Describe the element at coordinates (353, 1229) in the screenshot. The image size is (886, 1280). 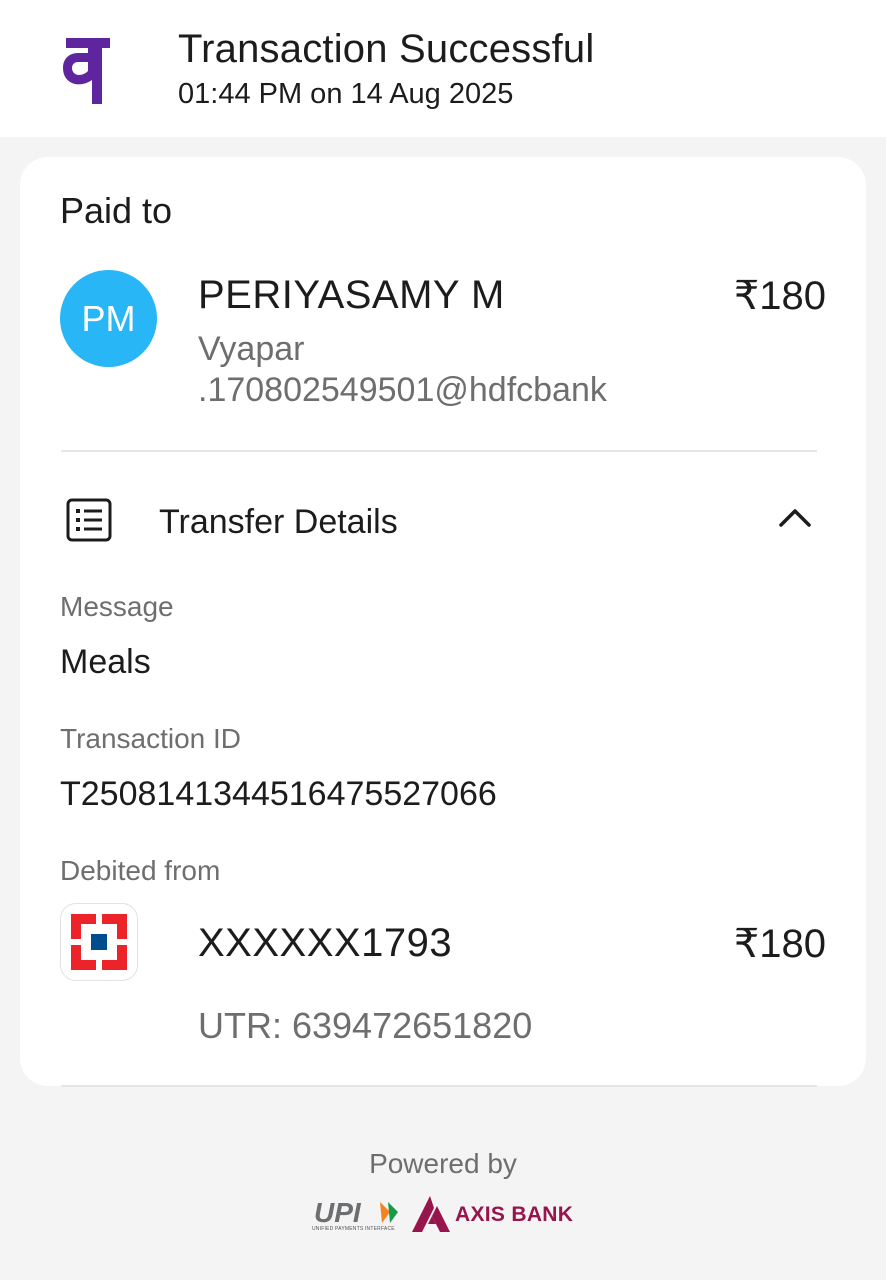
I see `upi-subtext: UNIFIED PAYMENTS INTERFACE` at that location.